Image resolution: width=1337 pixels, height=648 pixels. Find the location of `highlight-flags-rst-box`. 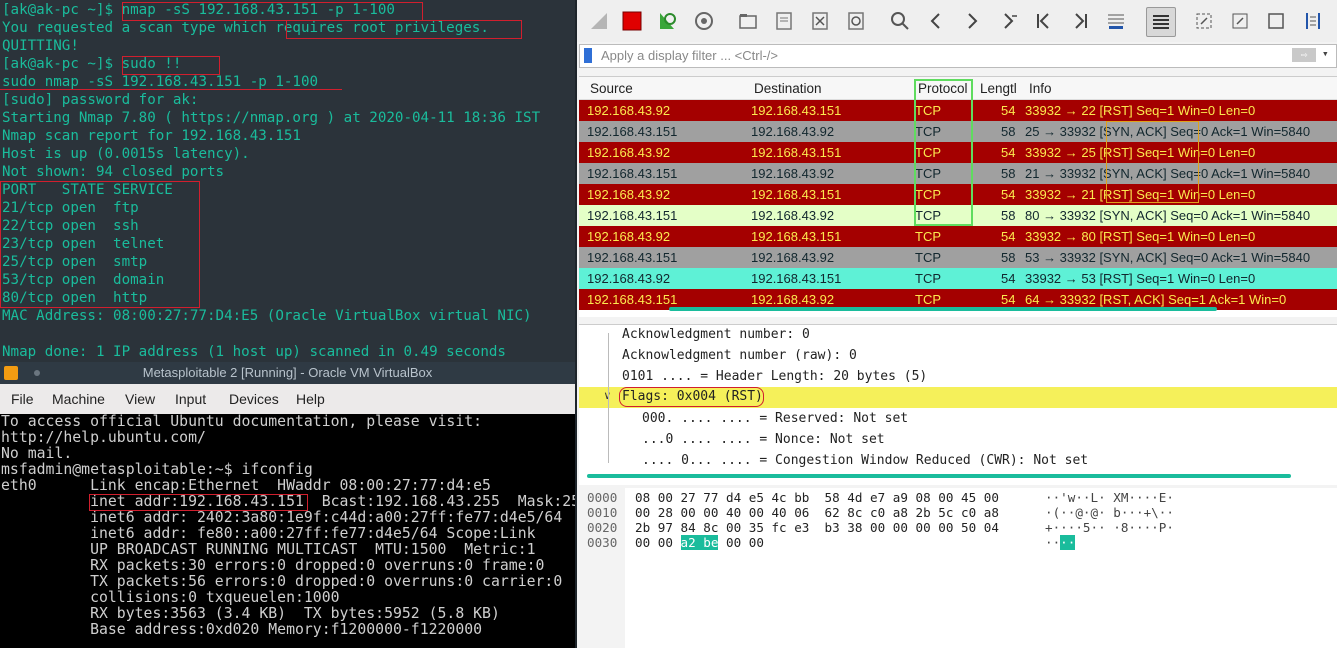

highlight-flags-rst-box is located at coordinates (691, 397).